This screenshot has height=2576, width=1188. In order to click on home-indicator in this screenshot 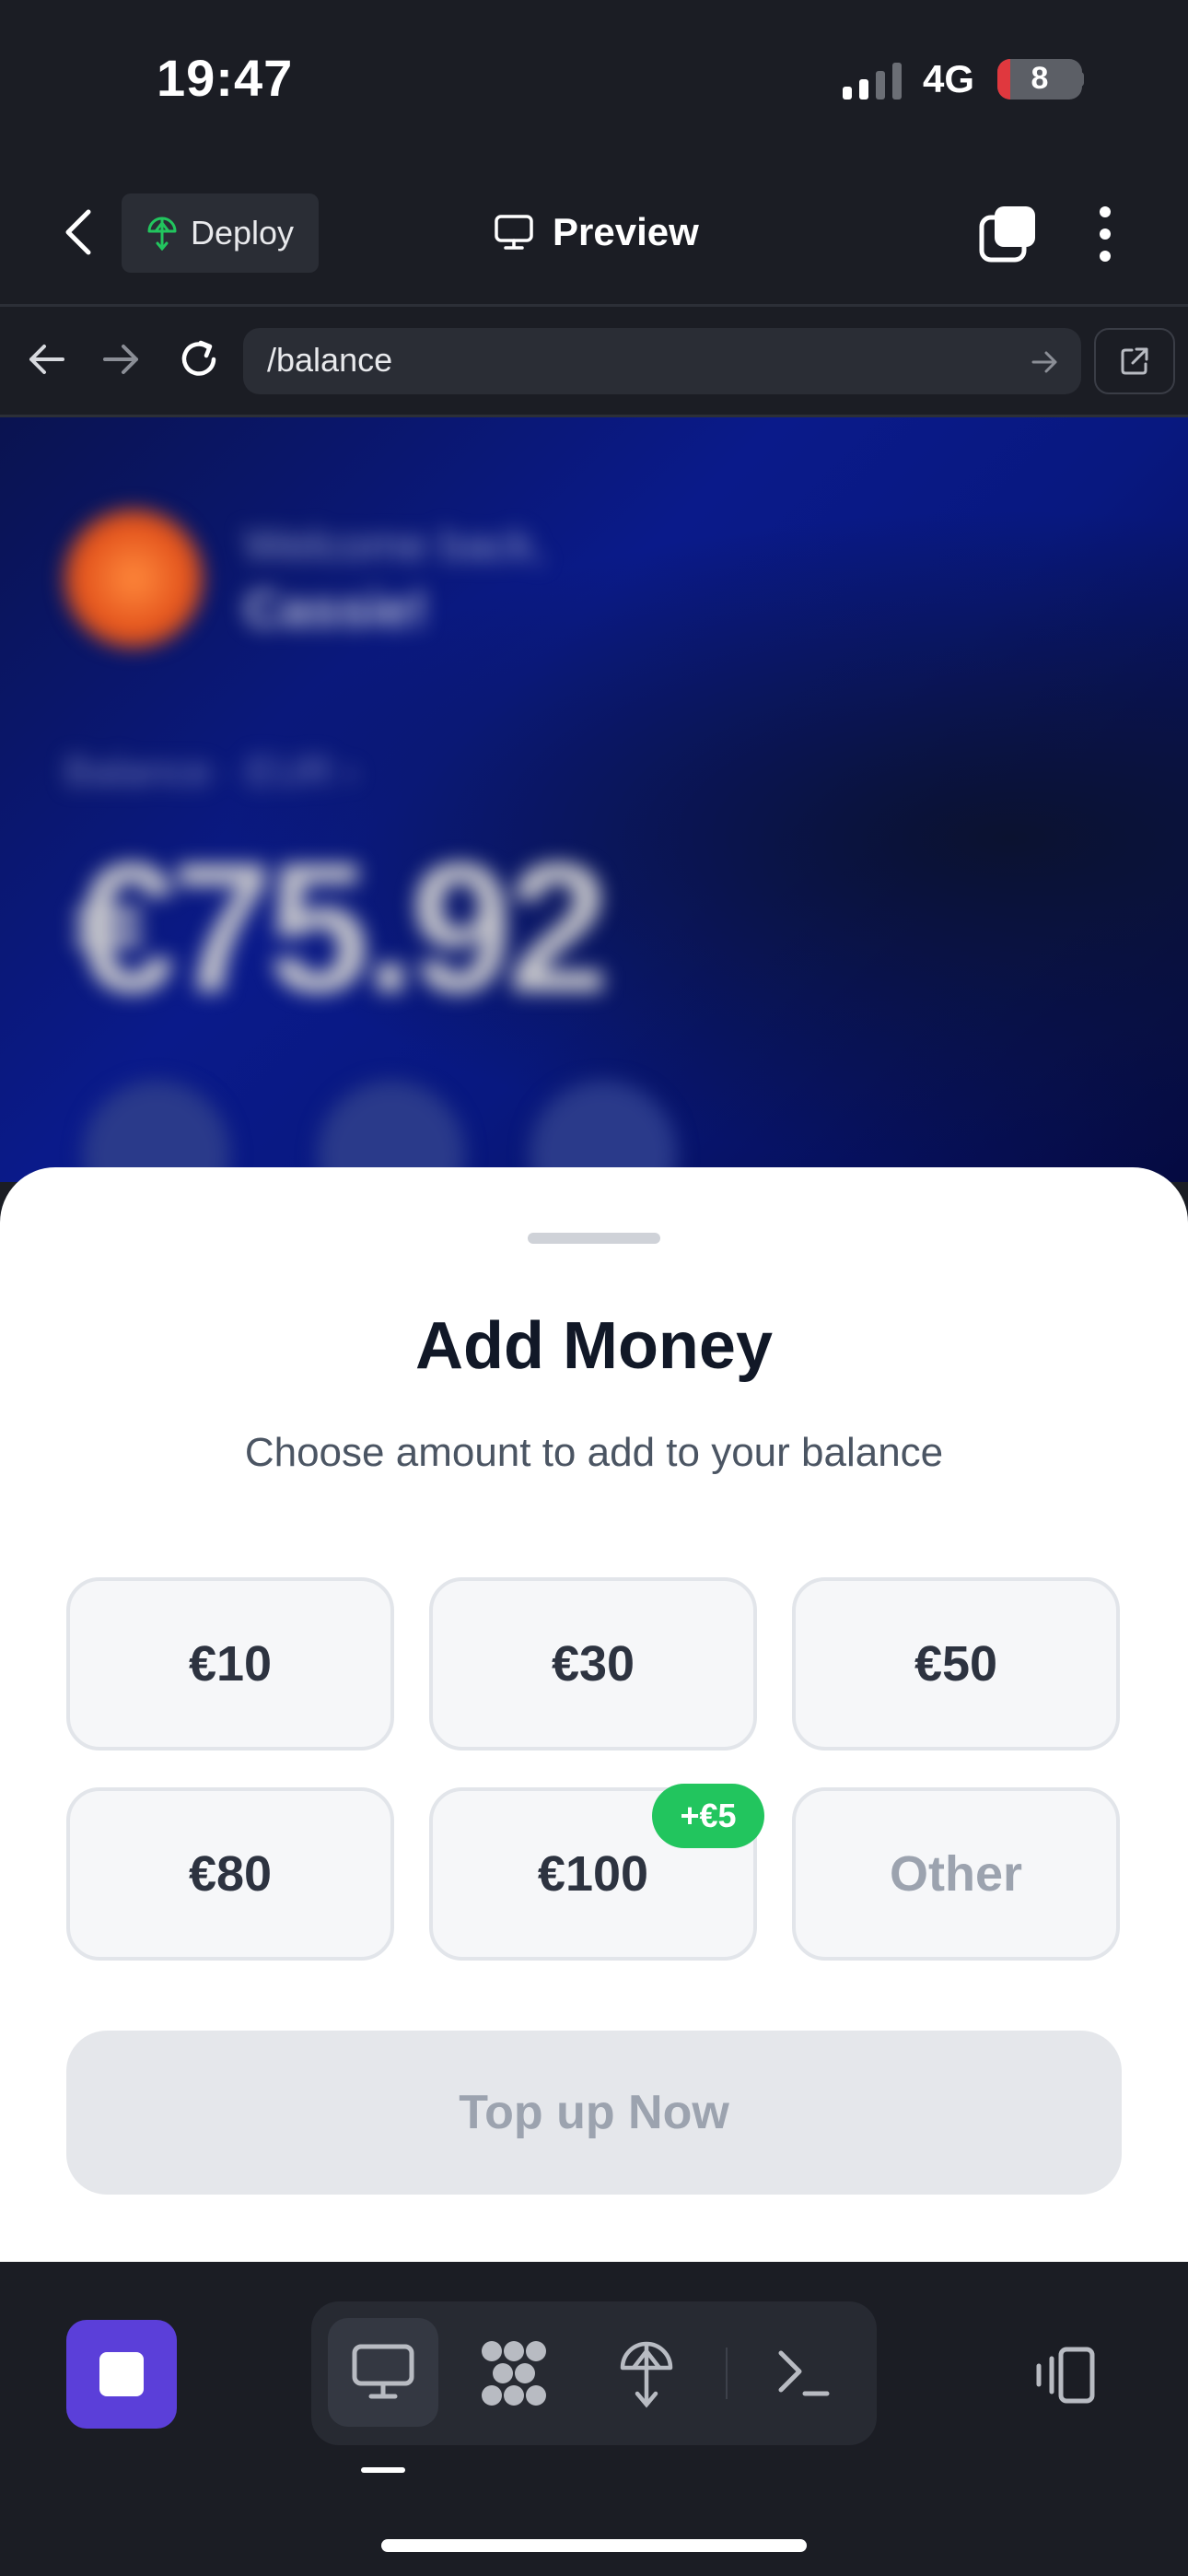, I will do `click(594, 2545)`.